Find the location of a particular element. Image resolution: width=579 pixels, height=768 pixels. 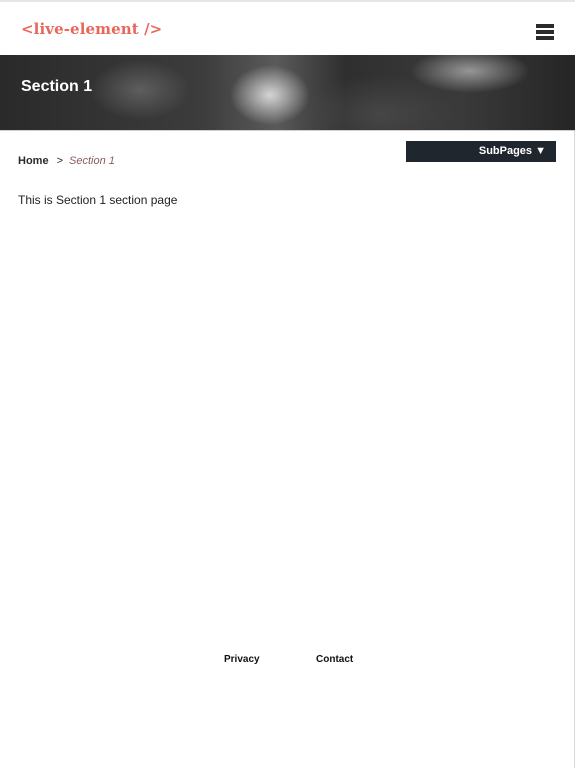

menu-bar-middle is located at coordinates (545, 32).